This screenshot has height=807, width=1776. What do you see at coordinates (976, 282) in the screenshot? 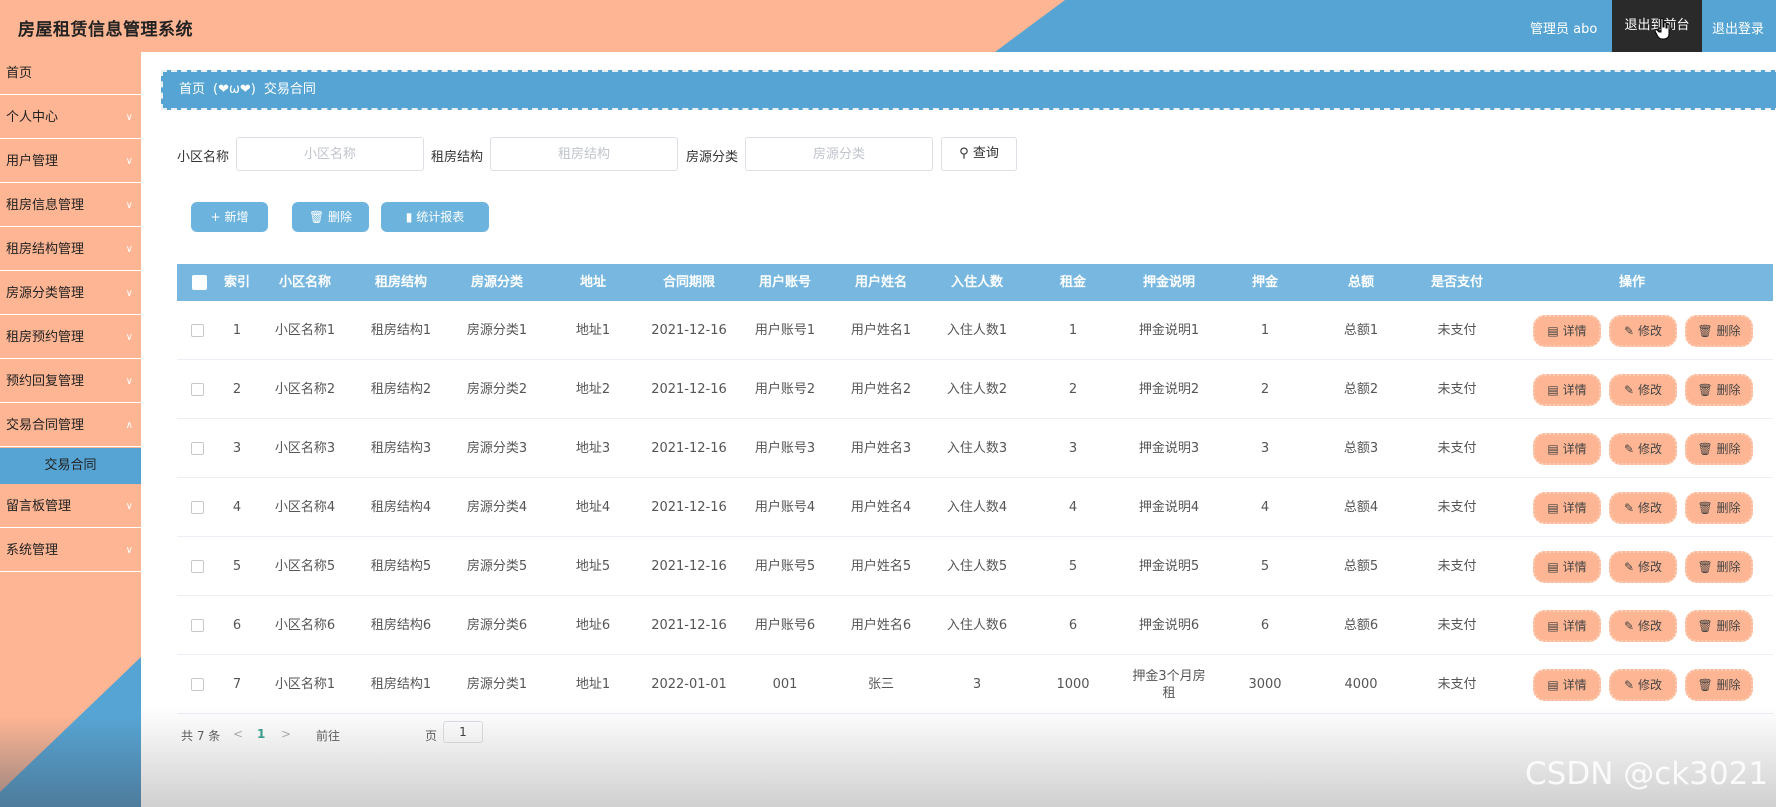
I see `col-occupants: 入住人数` at bounding box center [976, 282].